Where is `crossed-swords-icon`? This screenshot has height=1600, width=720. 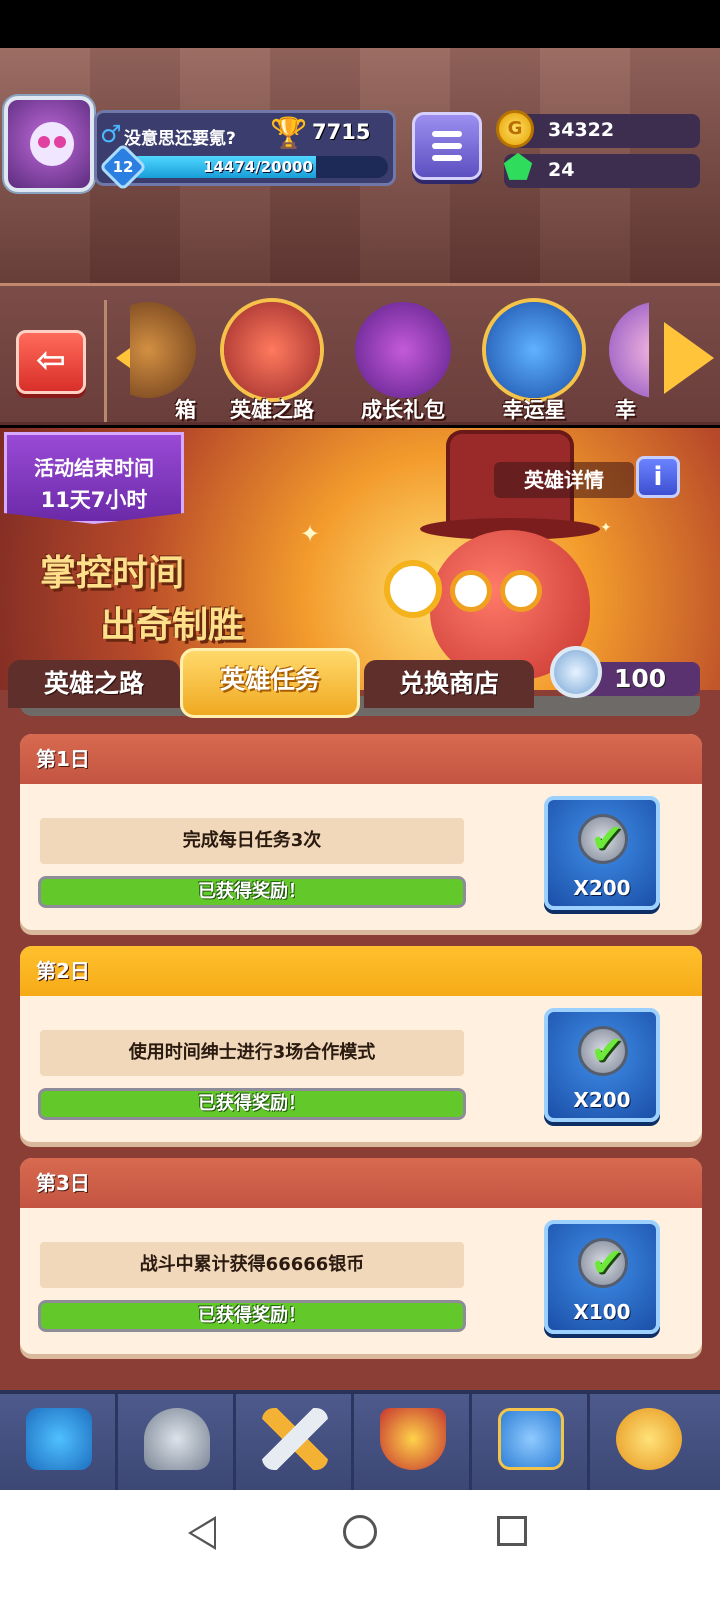
crossed-swords-icon is located at coordinates (295, 1439).